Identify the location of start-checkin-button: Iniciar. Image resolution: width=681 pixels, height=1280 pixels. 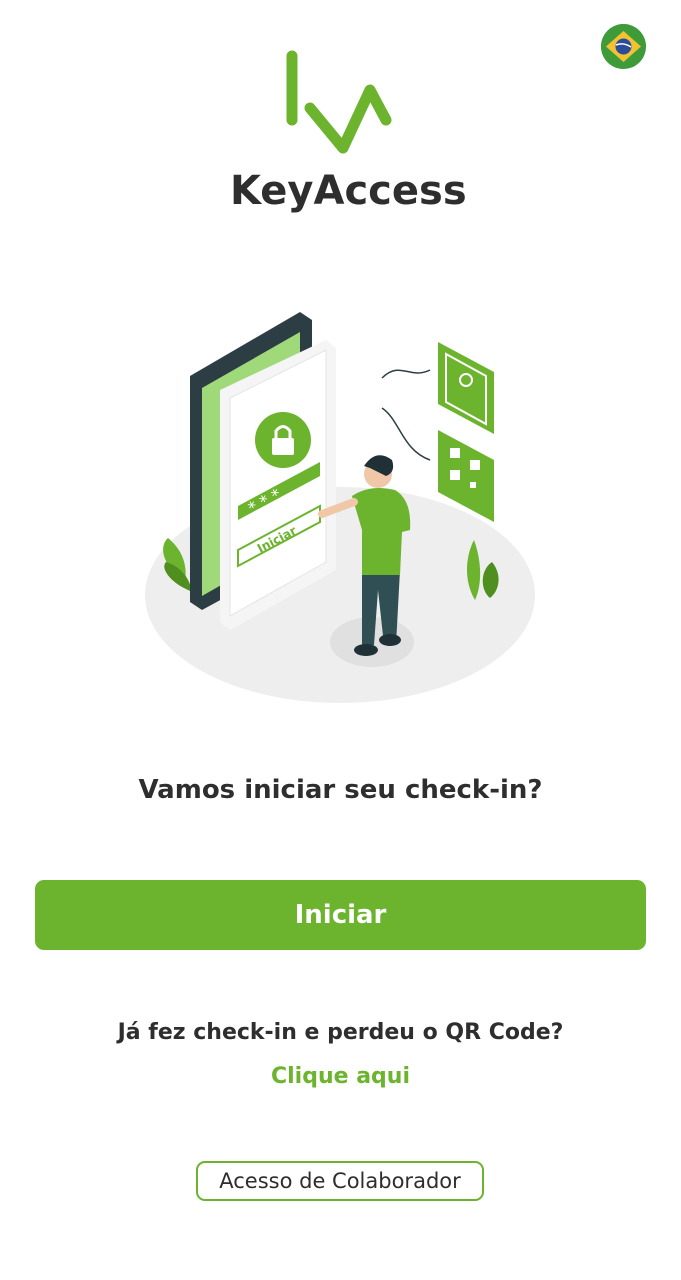
(340, 915).